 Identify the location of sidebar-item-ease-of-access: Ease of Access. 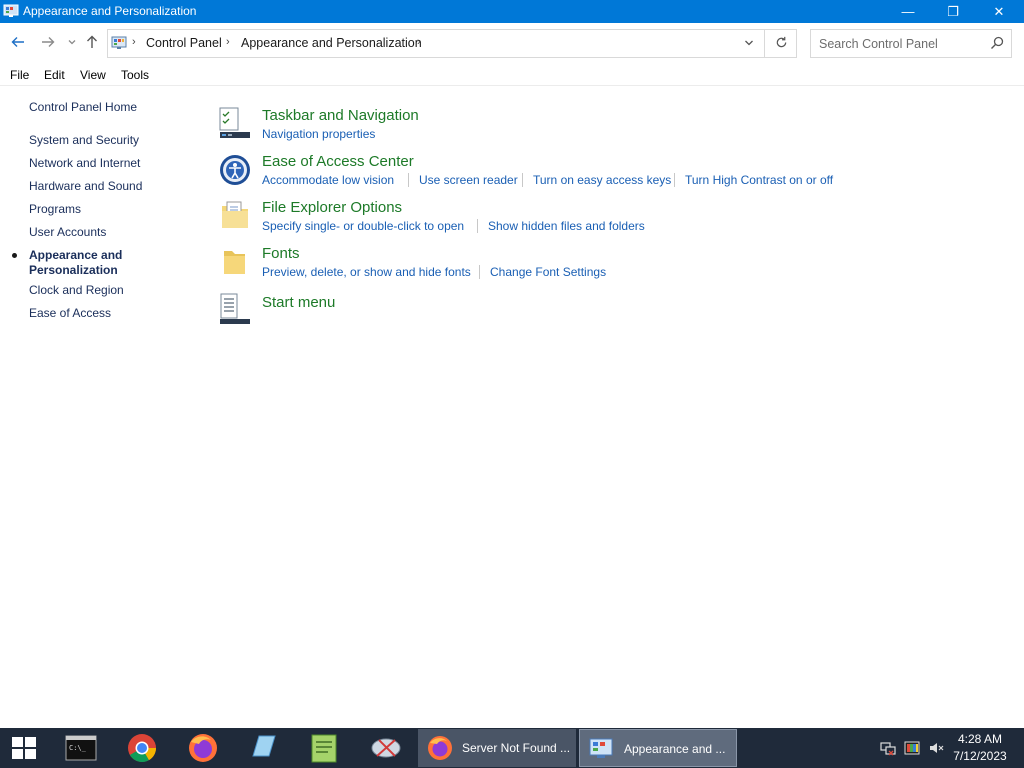
(70, 313).